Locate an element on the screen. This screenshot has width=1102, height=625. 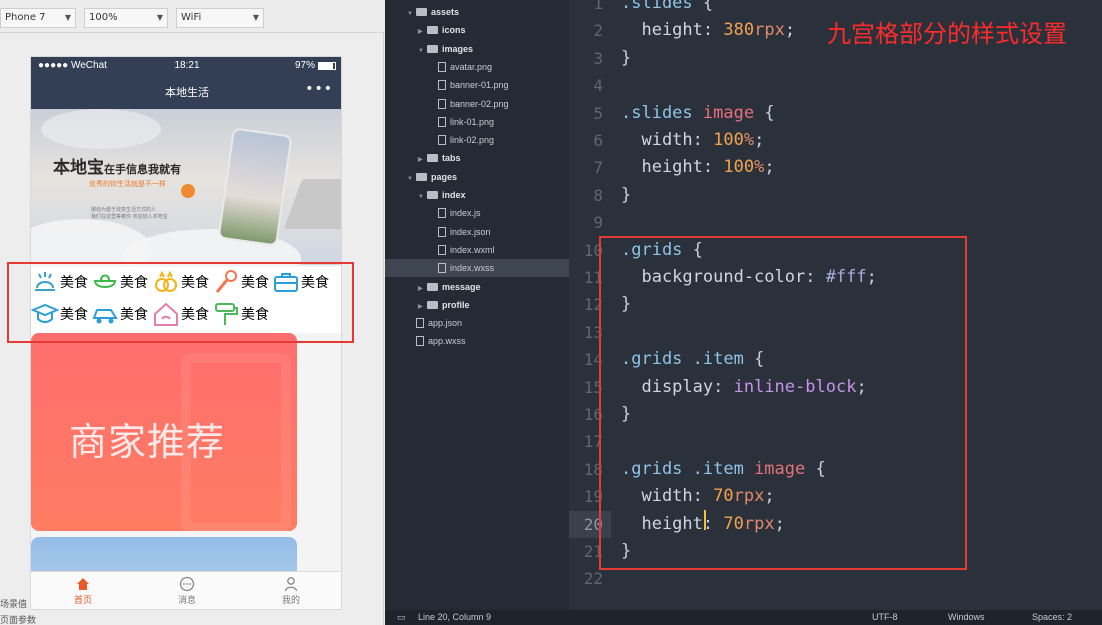
tree-item-label: assets is located at coordinates (445, 12).